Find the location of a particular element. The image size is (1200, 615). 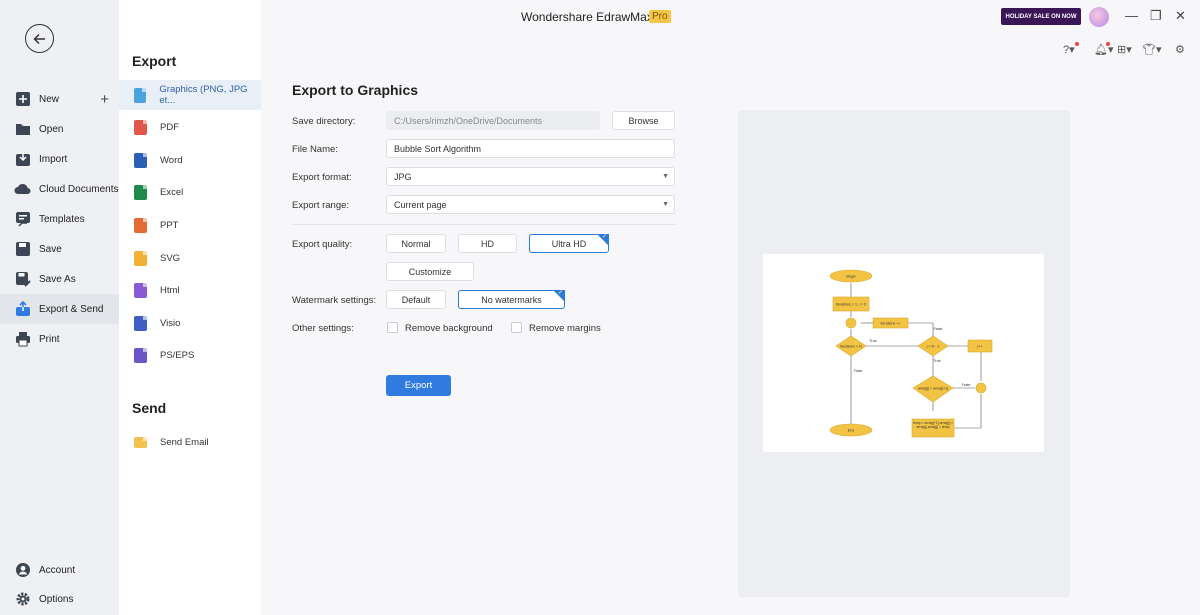

format-item: SVG is located at coordinates (190, 258).